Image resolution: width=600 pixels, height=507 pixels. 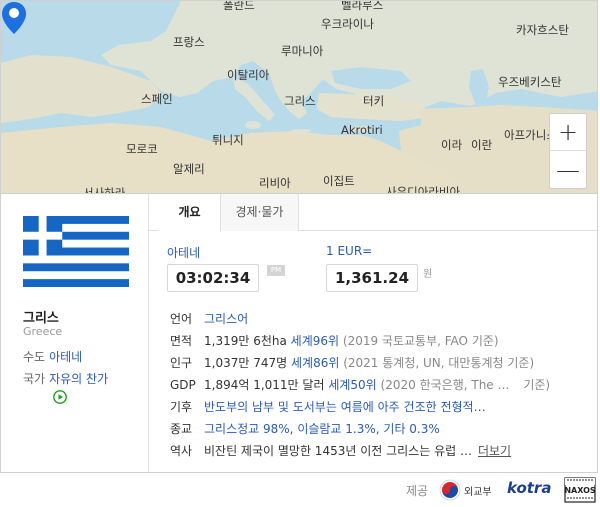 What do you see at coordinates (260, 212) in the screenshot?
I see `tab-economy: 경제·물가` at bounding box center [260, 212].